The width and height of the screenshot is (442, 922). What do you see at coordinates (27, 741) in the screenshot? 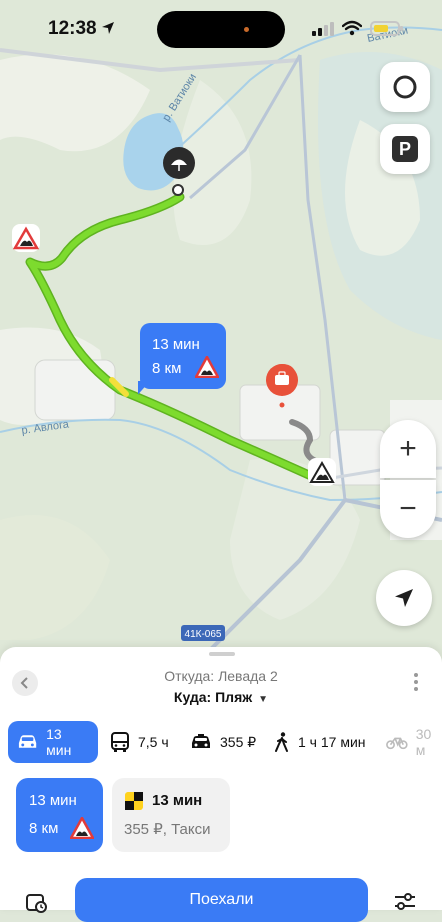
I see `car-icon` at bounding box center [27, 741].